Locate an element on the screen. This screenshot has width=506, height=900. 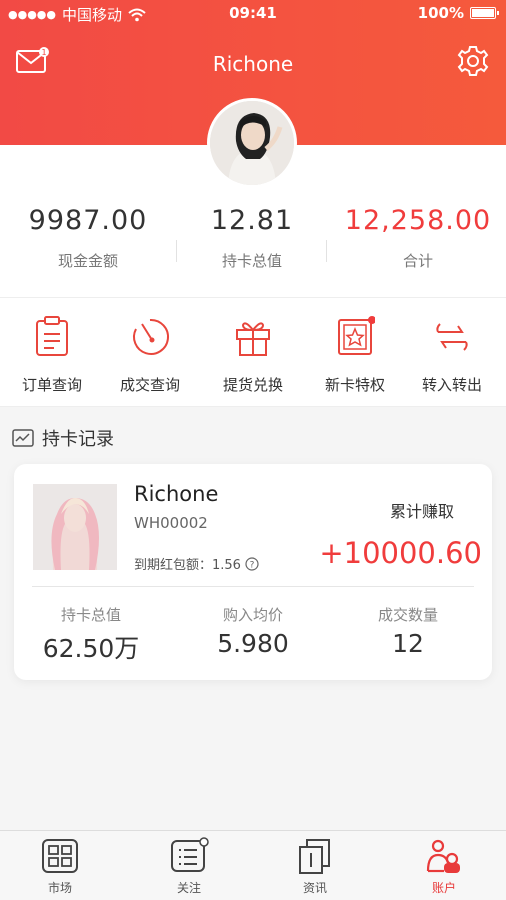
earn-label: 累计赚取 is located at coordinates (421, 511).